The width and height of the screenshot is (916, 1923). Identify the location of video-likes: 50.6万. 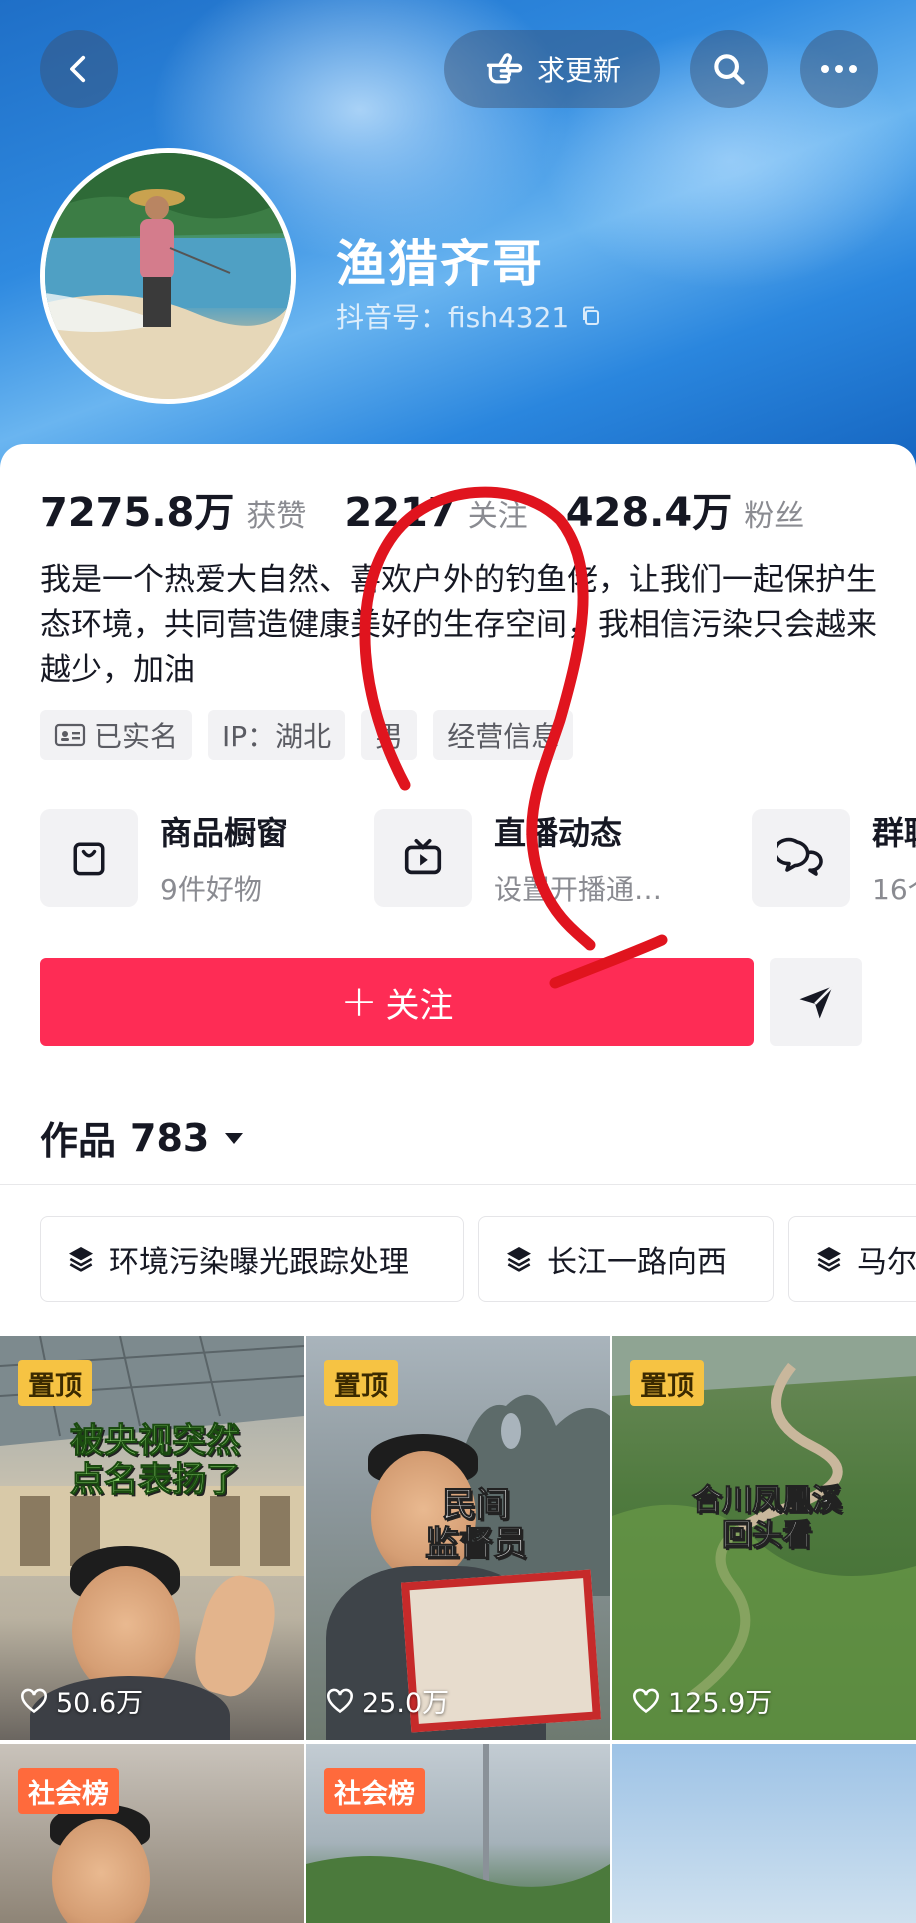
(81, 1700).